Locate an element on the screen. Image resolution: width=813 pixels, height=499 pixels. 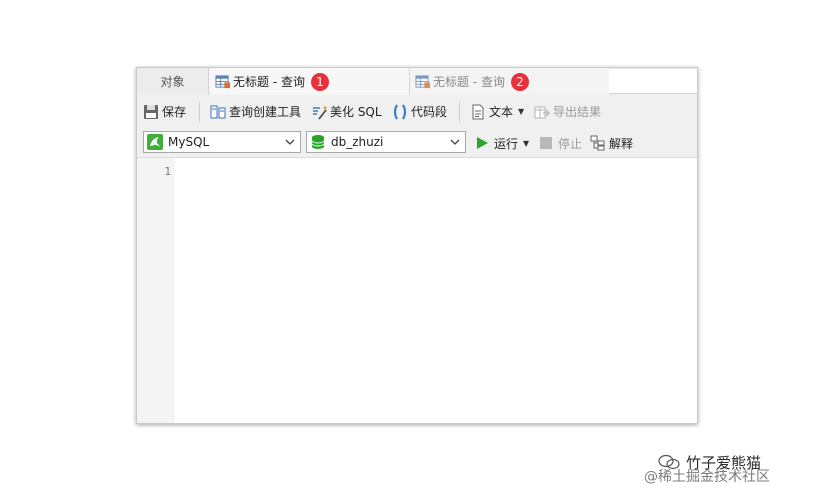
stop-label: 停止 is located at coordinates (570, 143).